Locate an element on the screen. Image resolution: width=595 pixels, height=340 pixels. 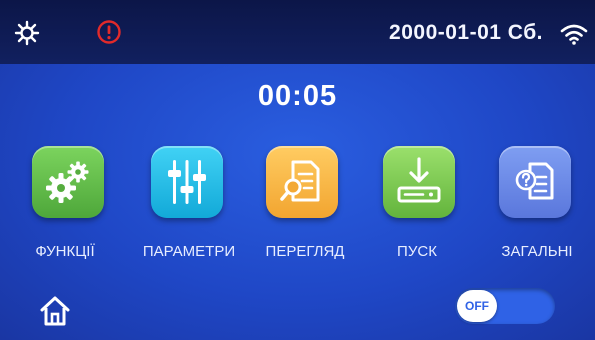
document-question-icon is located at coordinates (534, 181).